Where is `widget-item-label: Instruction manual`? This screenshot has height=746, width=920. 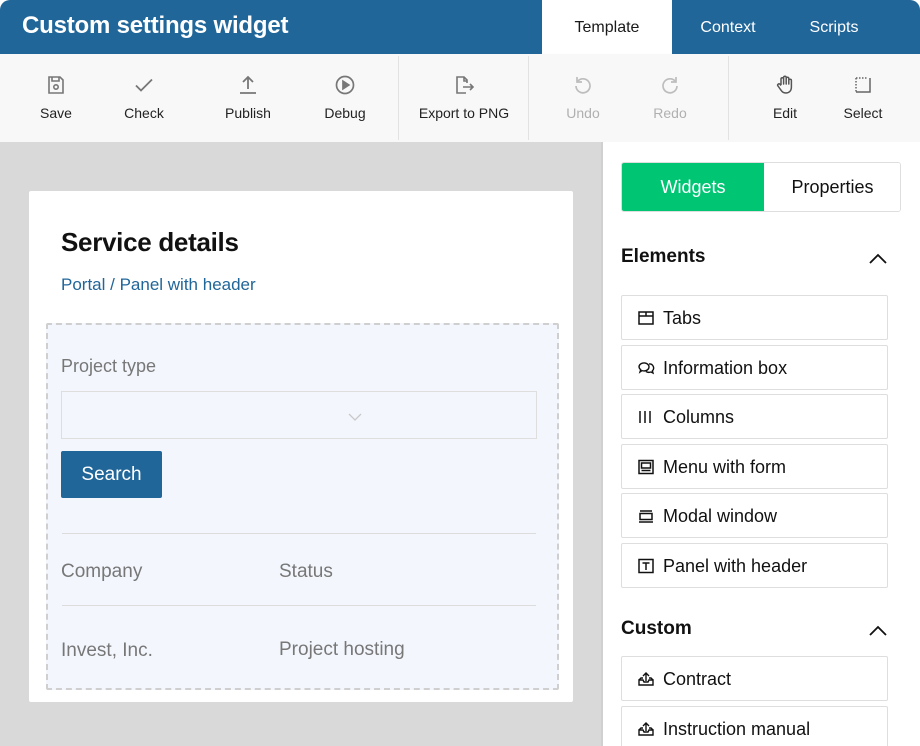
widget-item-label: Instruction manual is located at coordinates (737, 729).